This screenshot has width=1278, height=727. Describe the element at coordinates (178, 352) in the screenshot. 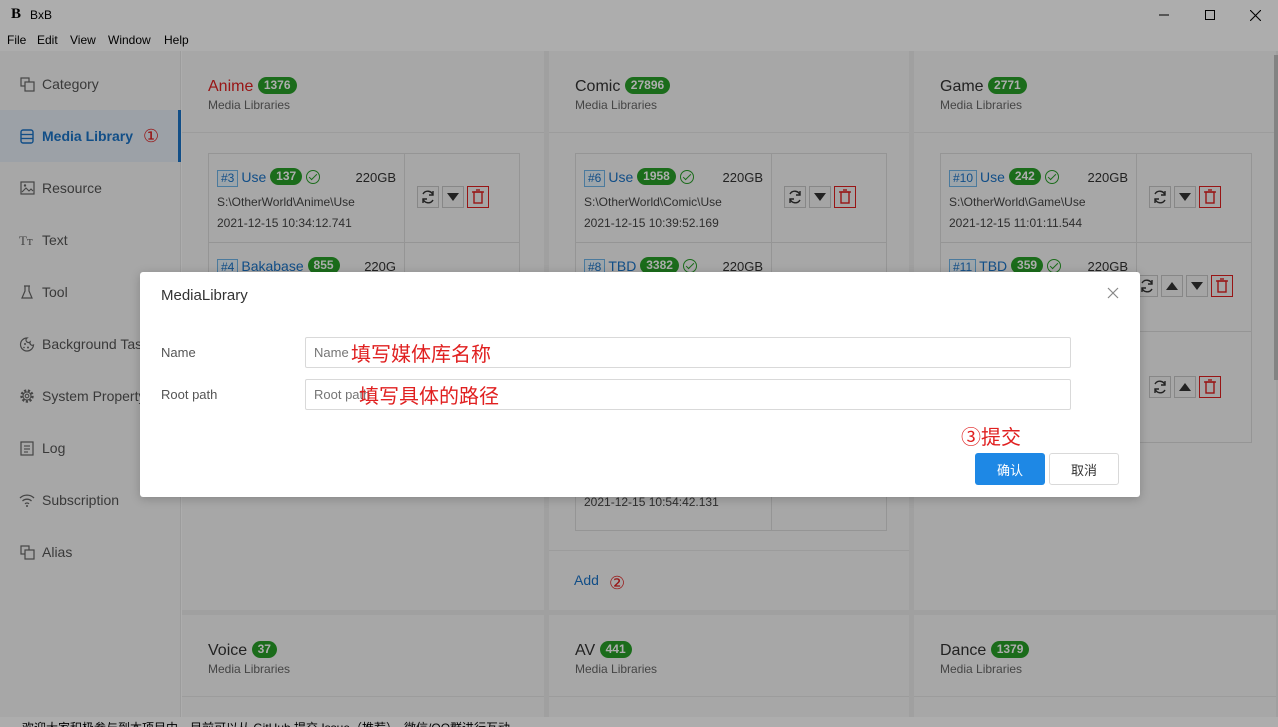

I see `name-label: Name` at that location.